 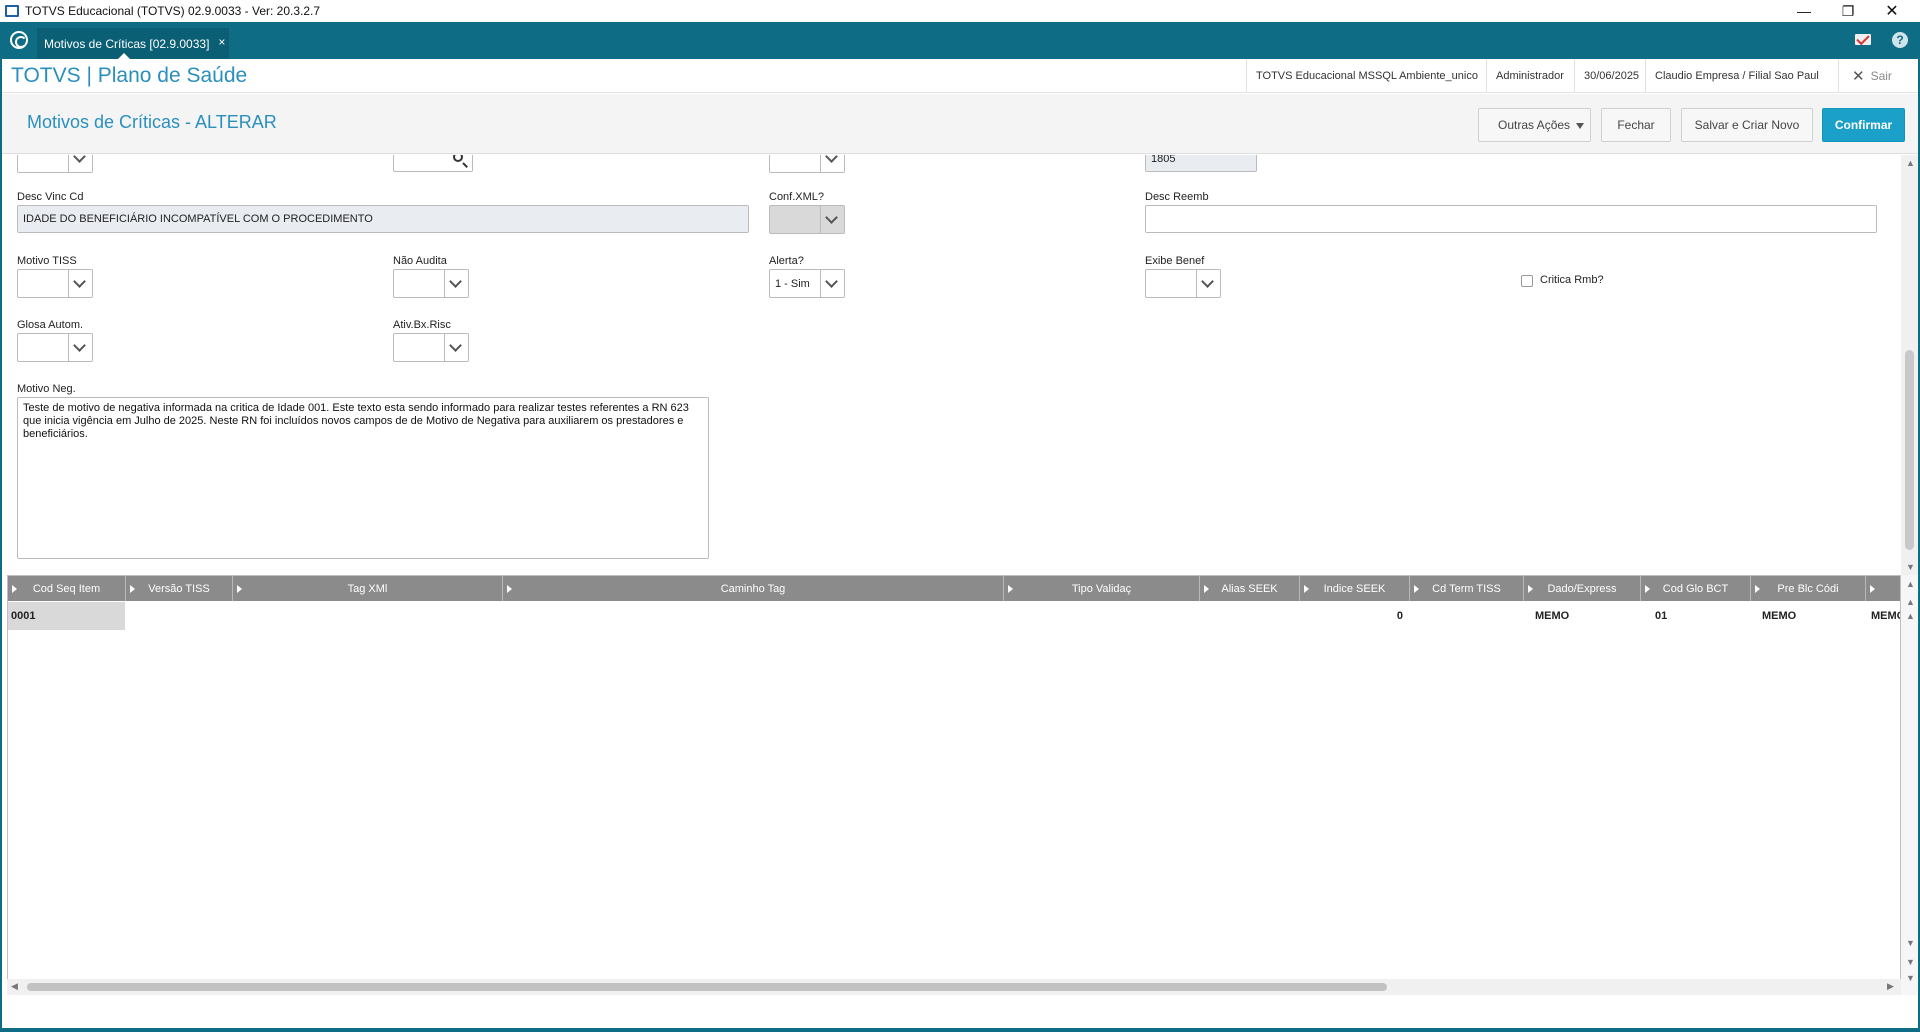 What do you see at coordinates (179, 588) in the screenshot?
I see `column-header: Versão TISS` at bounding box center [179, 588].